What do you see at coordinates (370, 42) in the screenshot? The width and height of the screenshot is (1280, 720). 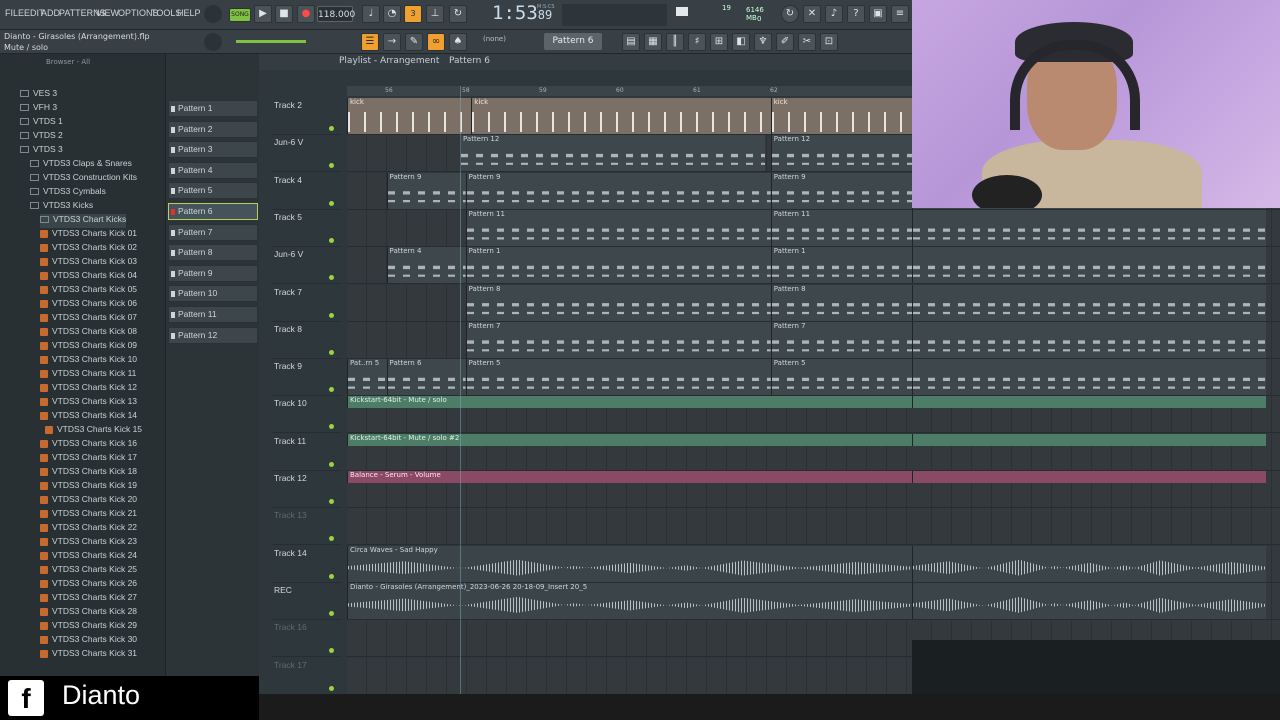 I see `playlist-icon: ☰` at bounding box center [370, 42].